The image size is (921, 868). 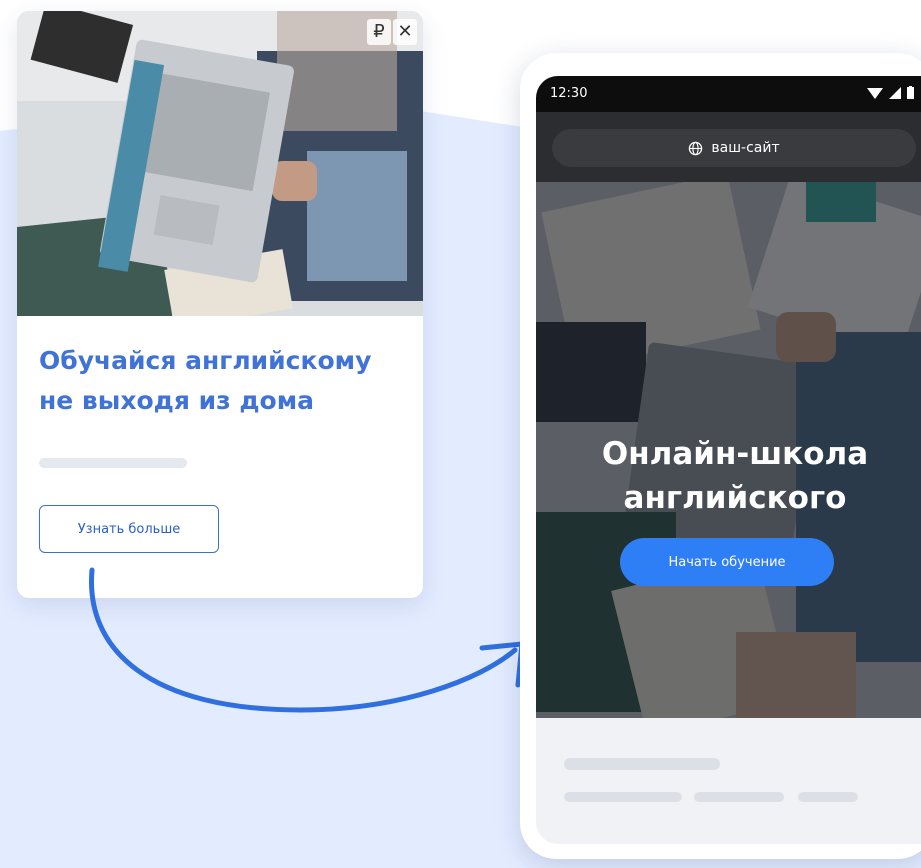 I want to click on ad-title-line2: не выходя из дома, so click(x=177, y=400).